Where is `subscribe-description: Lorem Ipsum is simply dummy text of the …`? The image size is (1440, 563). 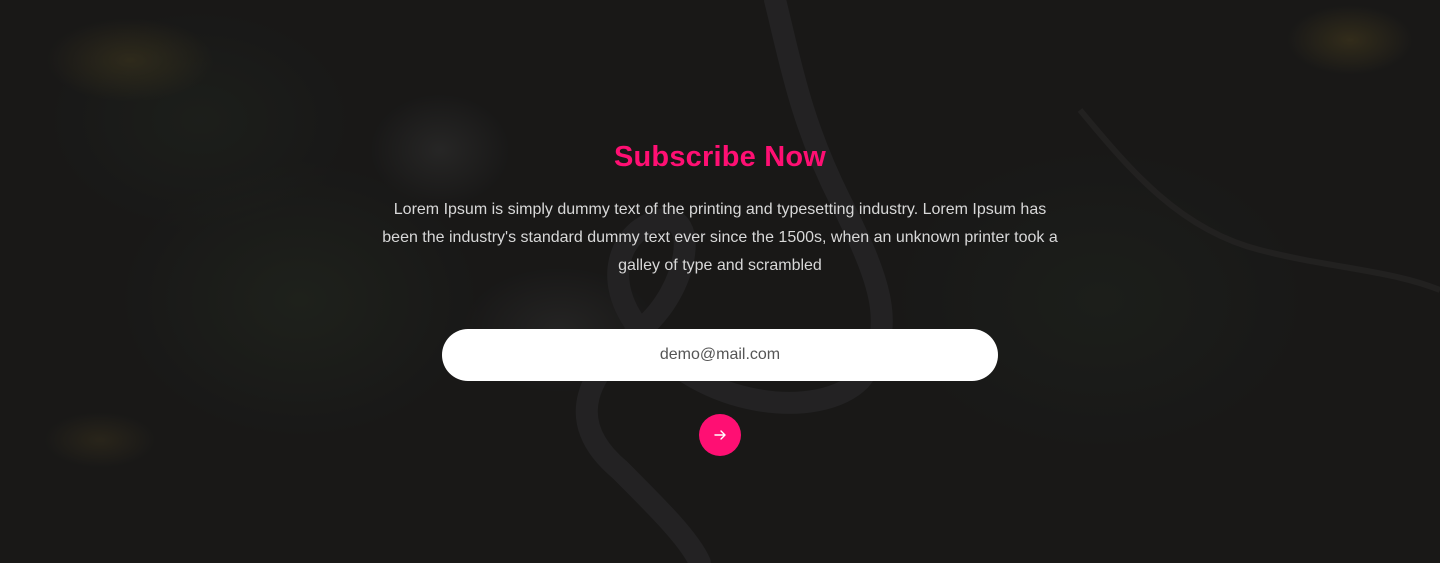
subscribe-description: Lorem Ipsum is simply dummy text of the … is located at coordinates (720, 237).